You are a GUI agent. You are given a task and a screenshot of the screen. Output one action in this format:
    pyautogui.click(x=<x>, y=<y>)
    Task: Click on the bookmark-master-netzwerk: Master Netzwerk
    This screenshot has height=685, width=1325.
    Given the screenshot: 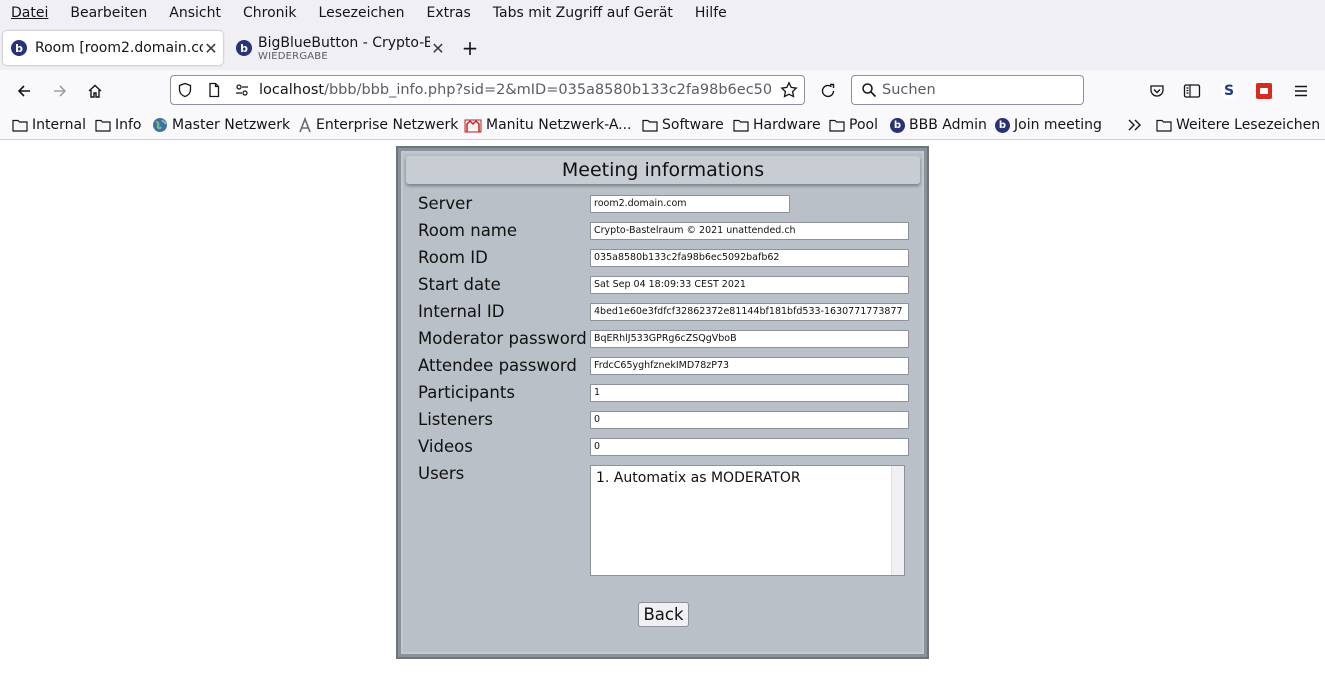 What is the action you would take?
    pyautogui.click(x=221, y=125)
    